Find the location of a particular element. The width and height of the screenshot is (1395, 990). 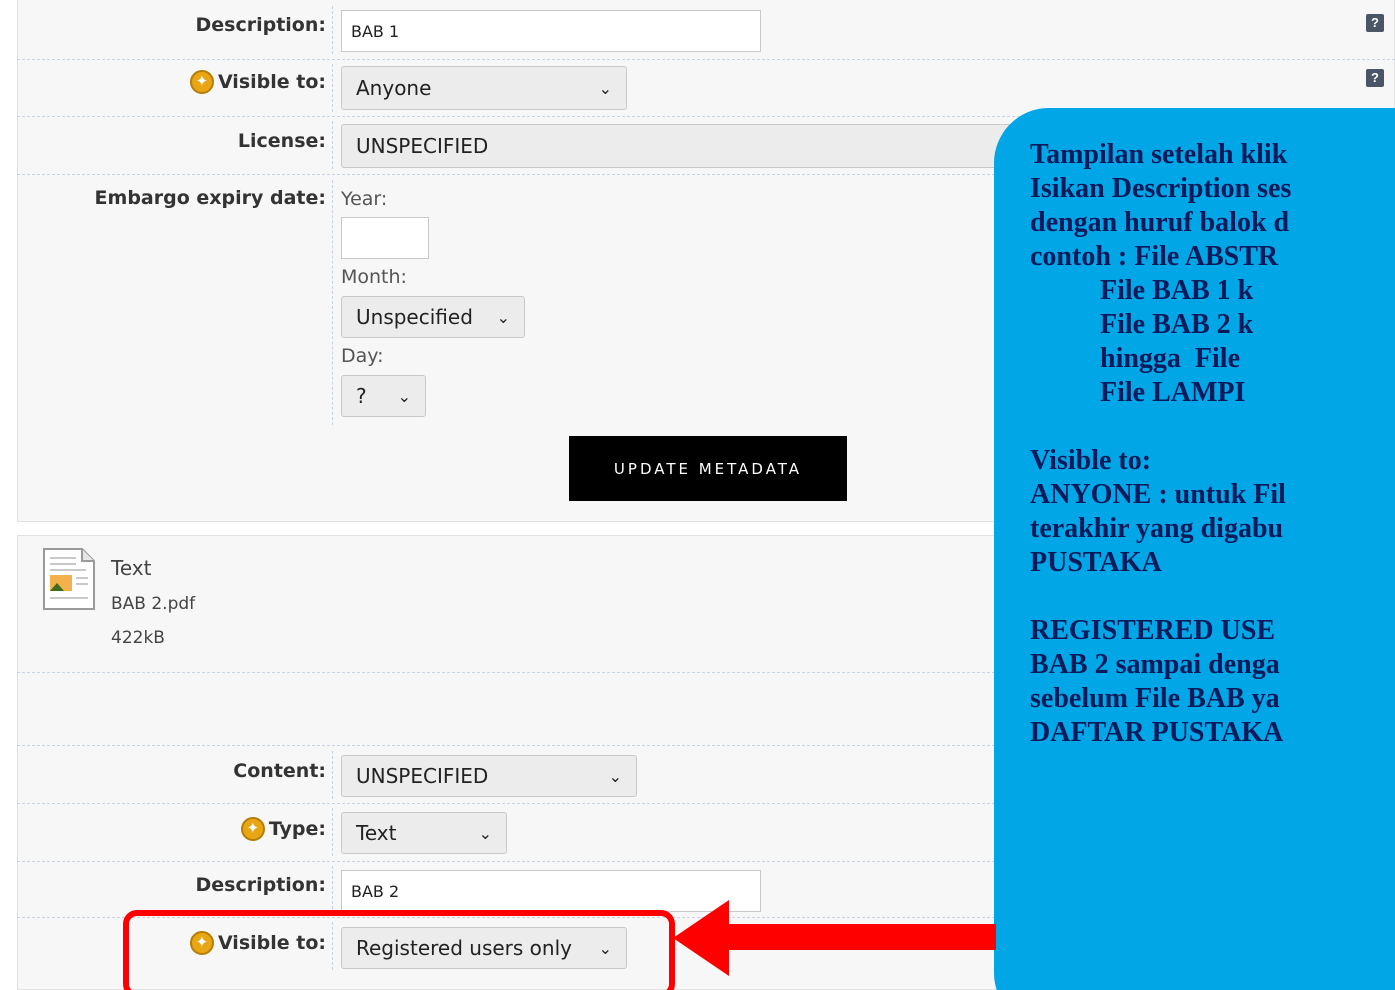

visible-to-select: Anyone ⌄ is located at coordinates (484, 88).